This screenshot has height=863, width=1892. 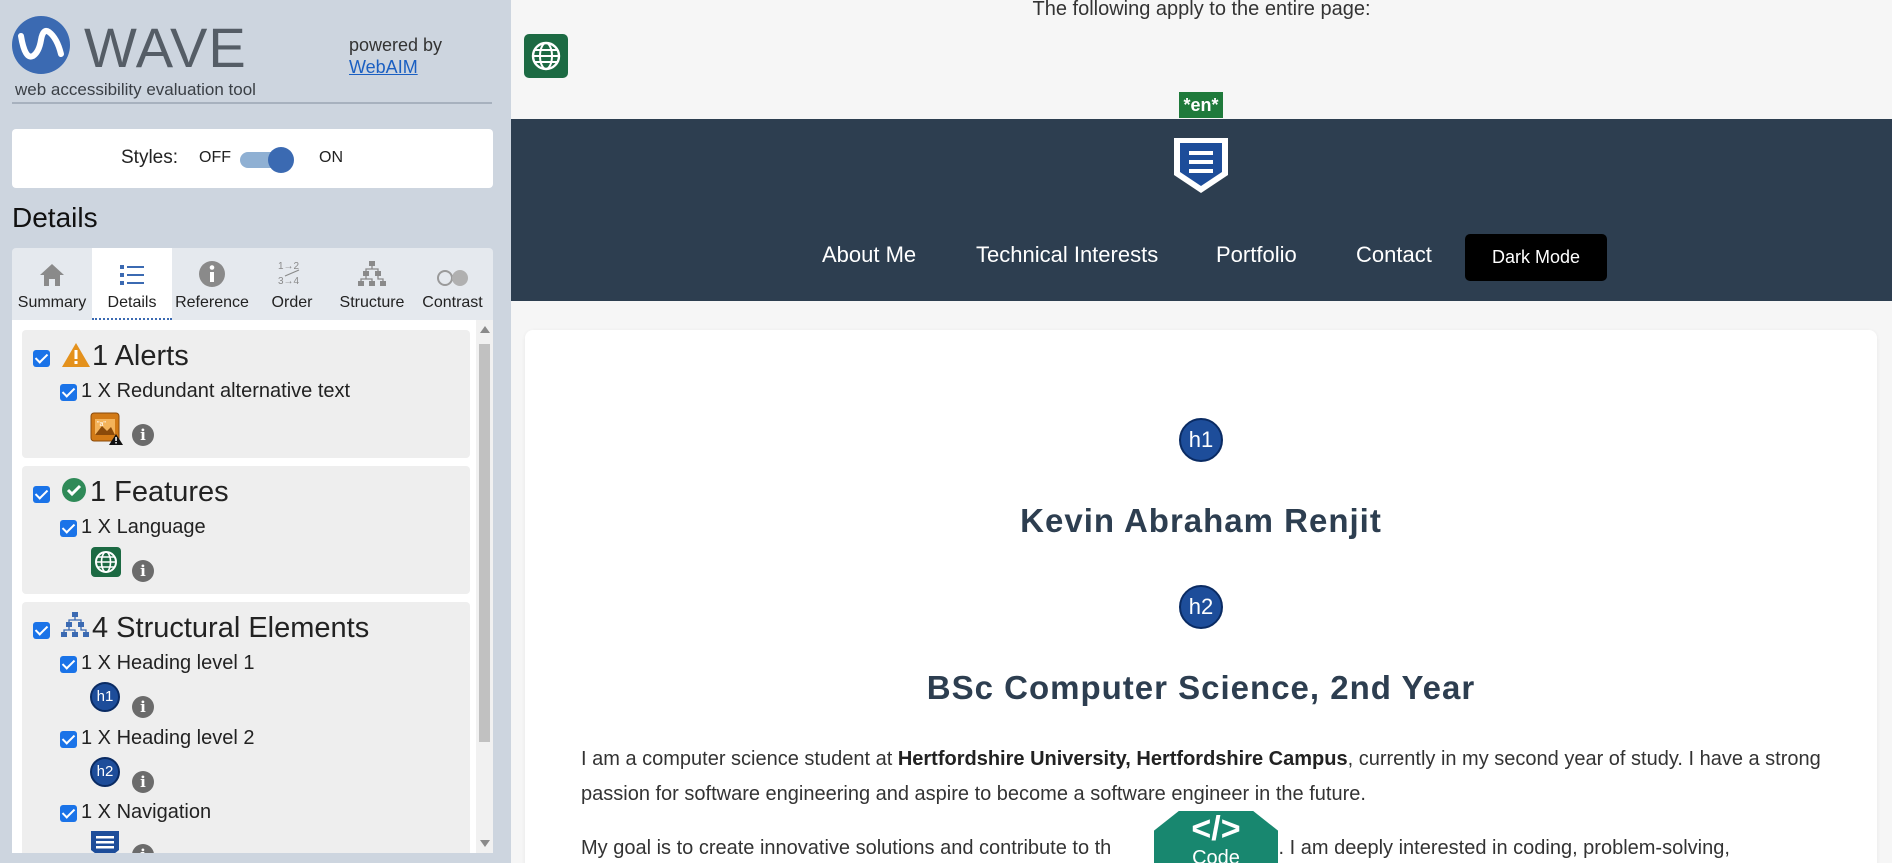 What do you see at coordinates (74, 490) in the screenshot?
I see `feature-check-icon` at bounding box center [74, 490].